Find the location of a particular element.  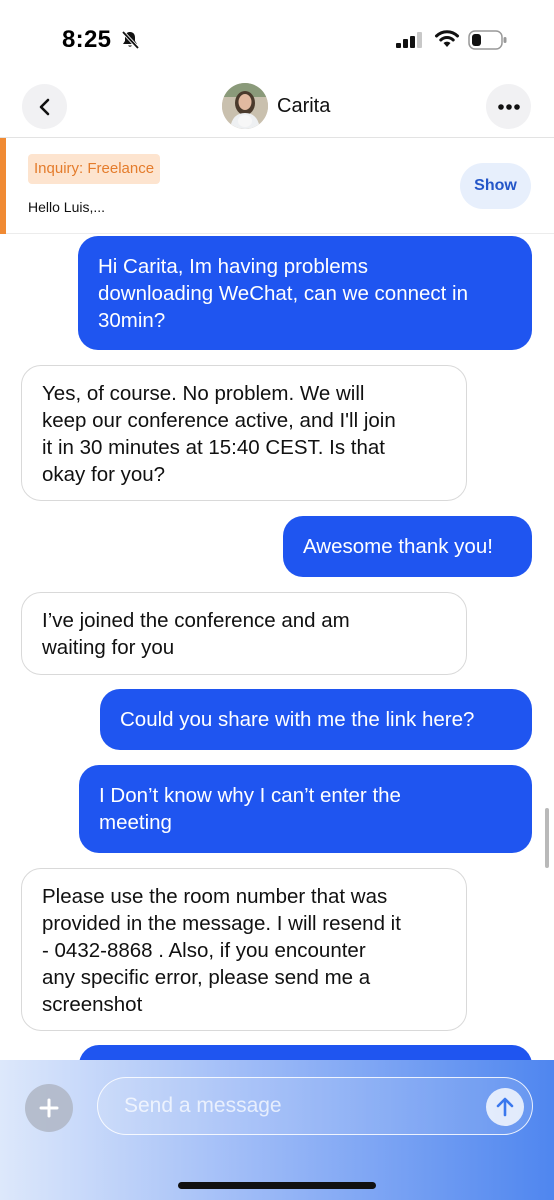

message-line: Please use the room number that was is located at coordinates (215, 896).